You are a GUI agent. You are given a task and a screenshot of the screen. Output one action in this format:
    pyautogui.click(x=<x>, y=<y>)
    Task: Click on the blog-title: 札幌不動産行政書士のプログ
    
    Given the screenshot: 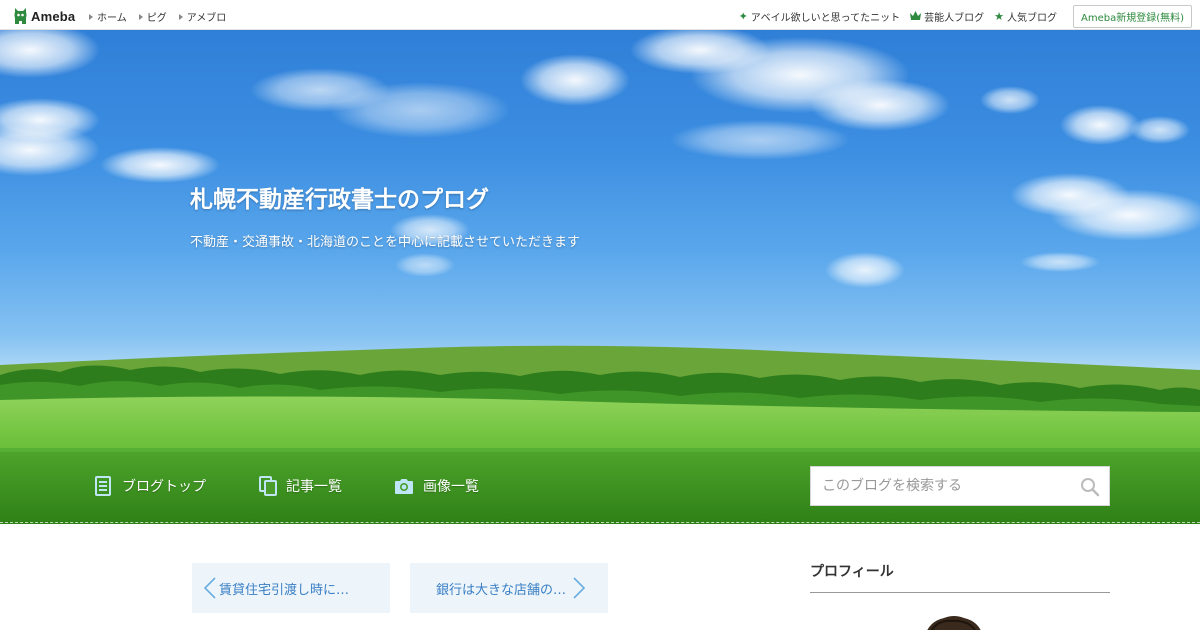 What is the action you would take?
    pyautogui.click(x=339, y=197)
    